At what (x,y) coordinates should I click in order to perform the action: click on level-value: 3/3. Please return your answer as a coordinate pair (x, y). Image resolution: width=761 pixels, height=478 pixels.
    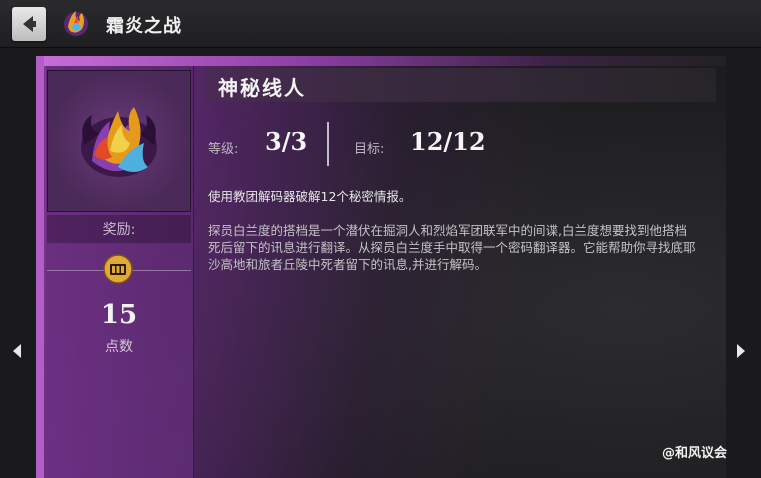
    Looking at the image, I should click on (286, 141).